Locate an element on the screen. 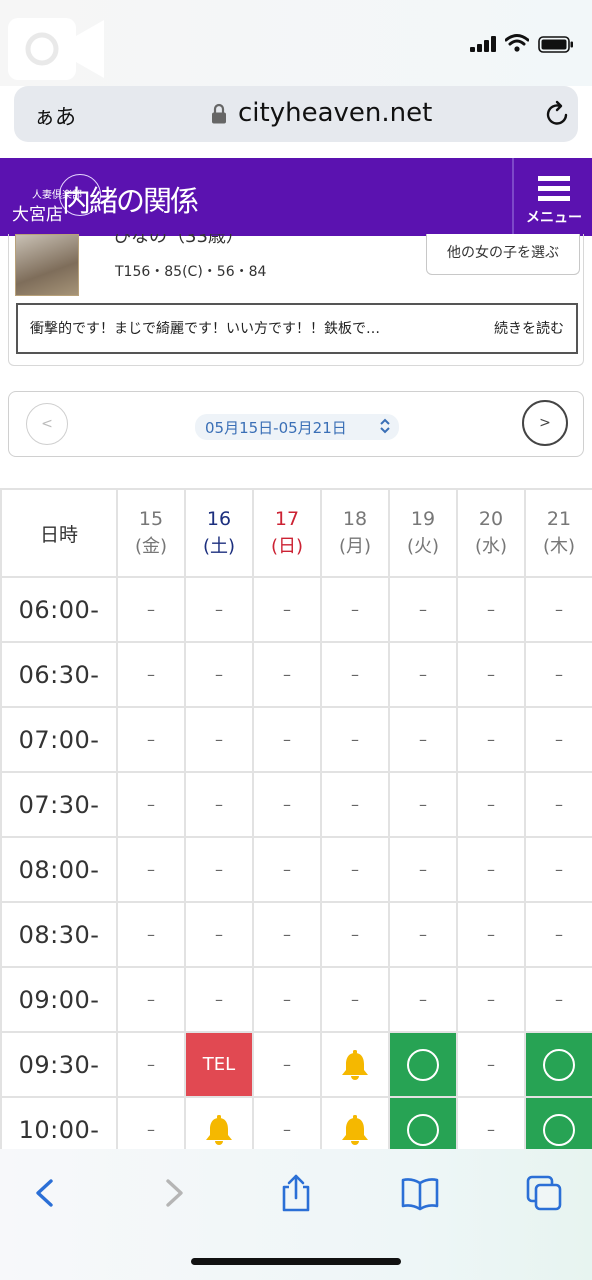  date-range-select: 05月15日-05月21日 is located at coordinates (297, 427).